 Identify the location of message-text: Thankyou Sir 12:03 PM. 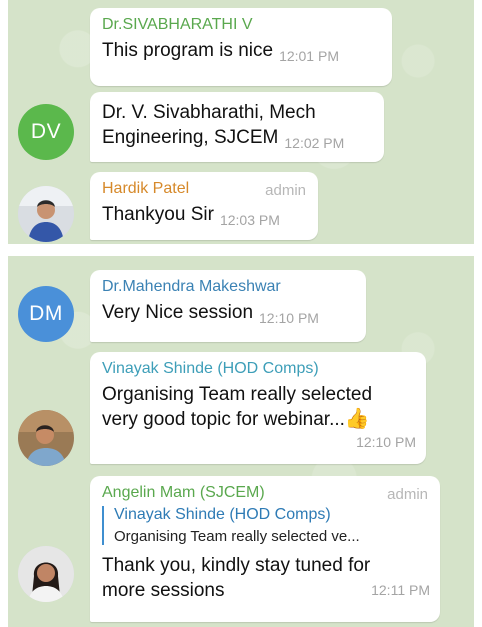
(205, 215).